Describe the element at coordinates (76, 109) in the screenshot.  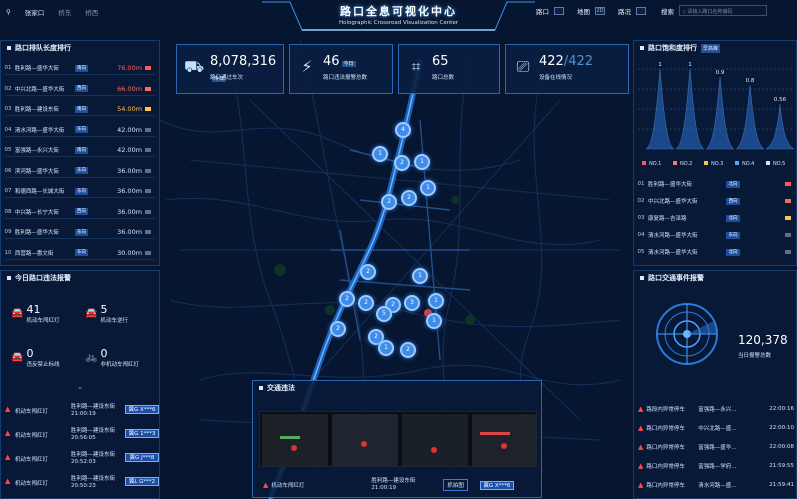
I see `queue-row: 03 胜利路—建设东街 南向 54.00m` at that location.